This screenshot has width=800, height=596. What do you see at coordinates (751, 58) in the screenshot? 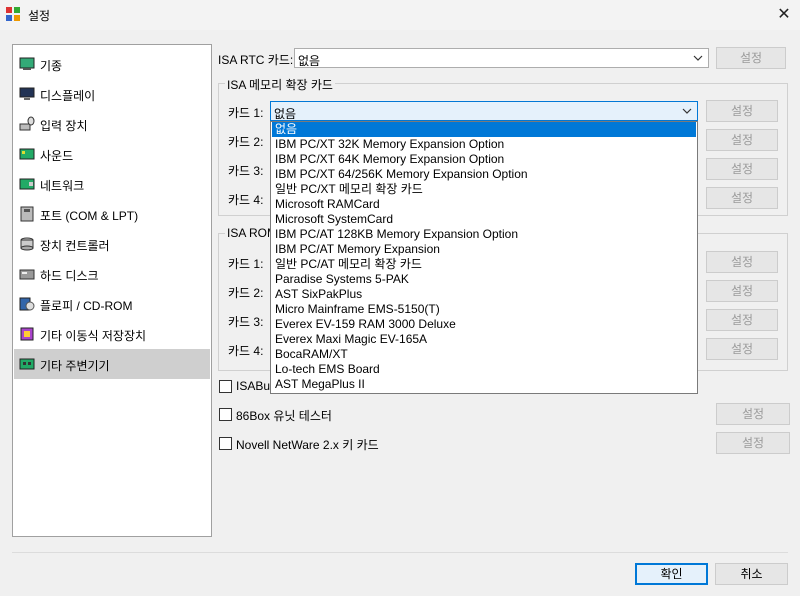
I see `isa-rtc-configure-button: 설정` at bounding box center [751, 58].